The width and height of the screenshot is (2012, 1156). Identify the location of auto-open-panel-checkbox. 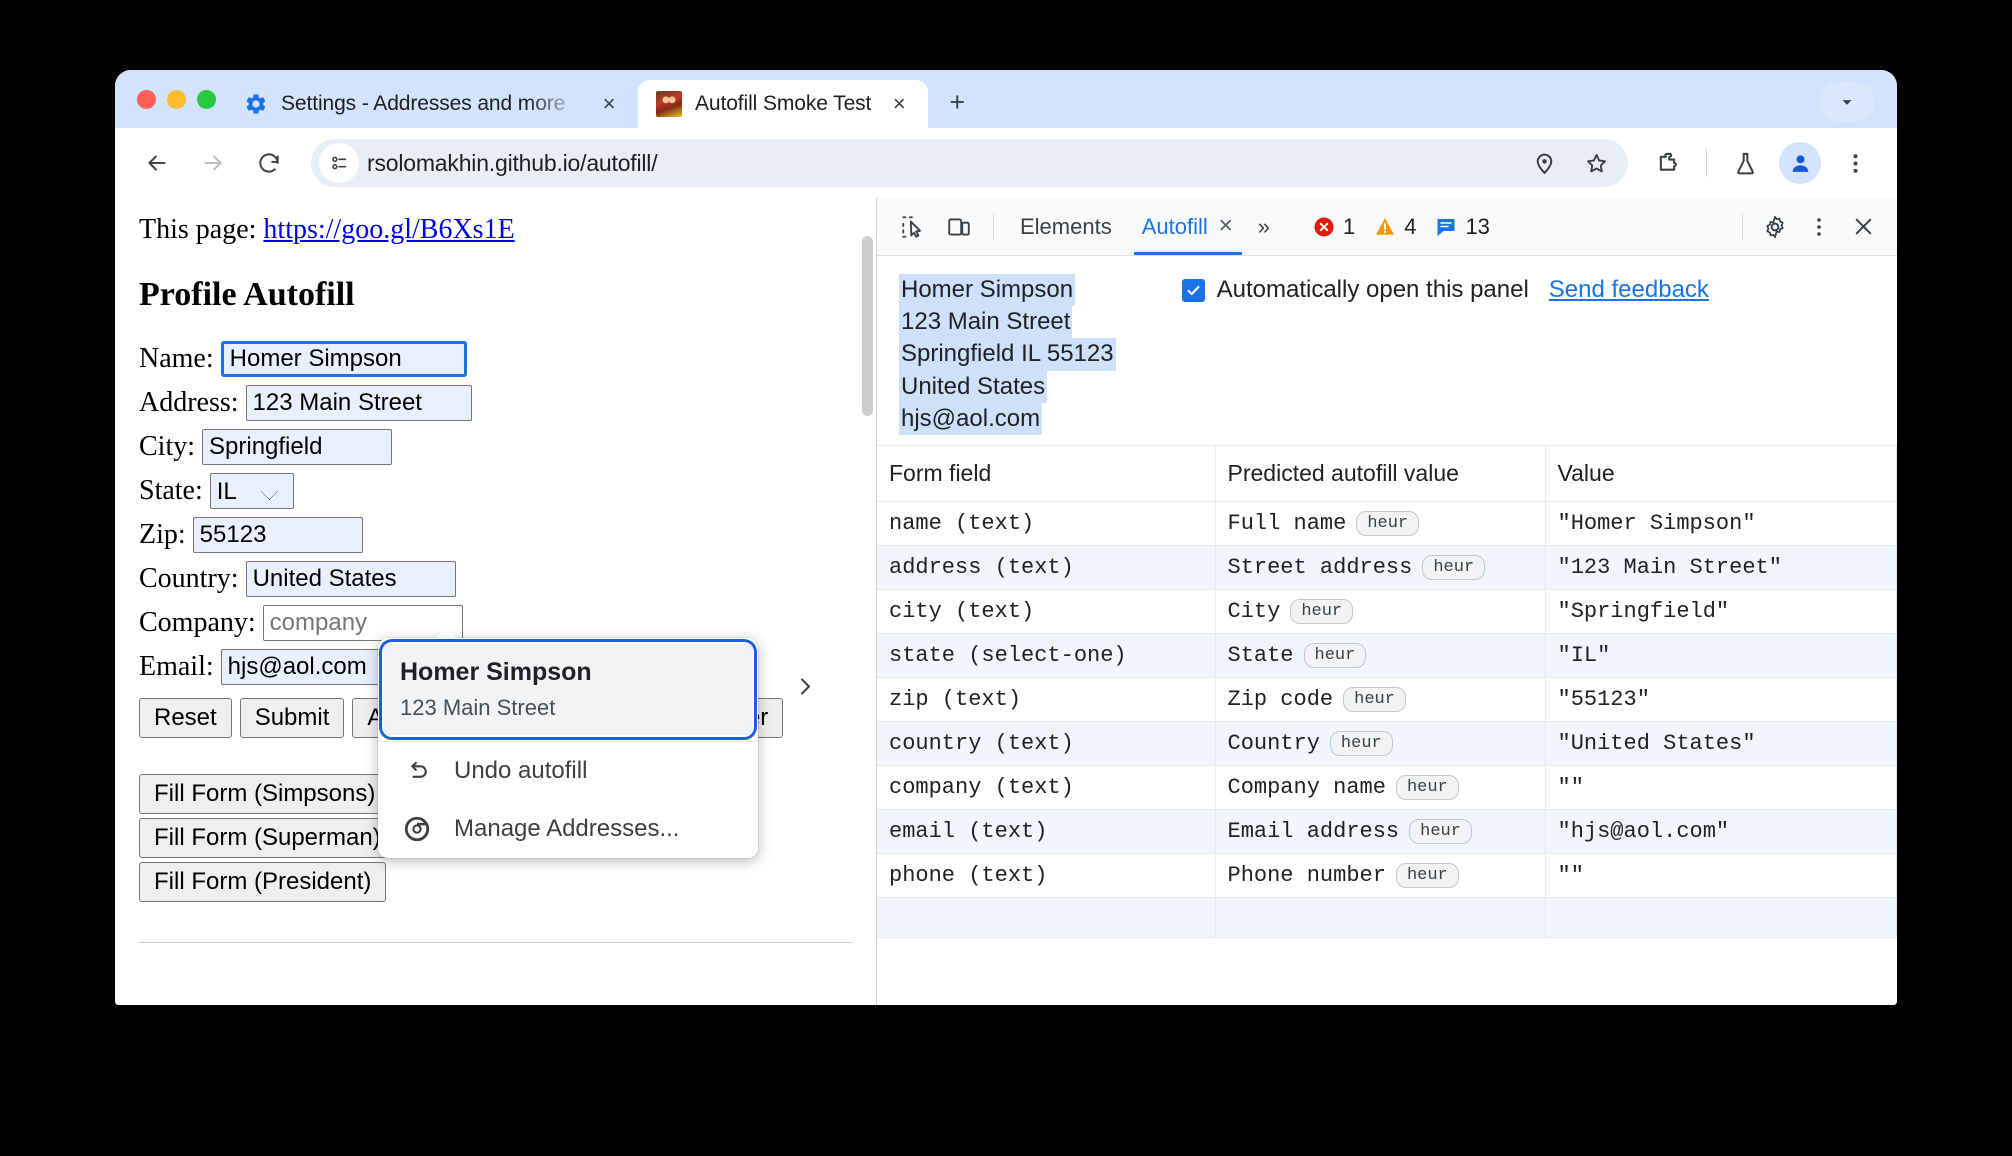
(1193, 290).